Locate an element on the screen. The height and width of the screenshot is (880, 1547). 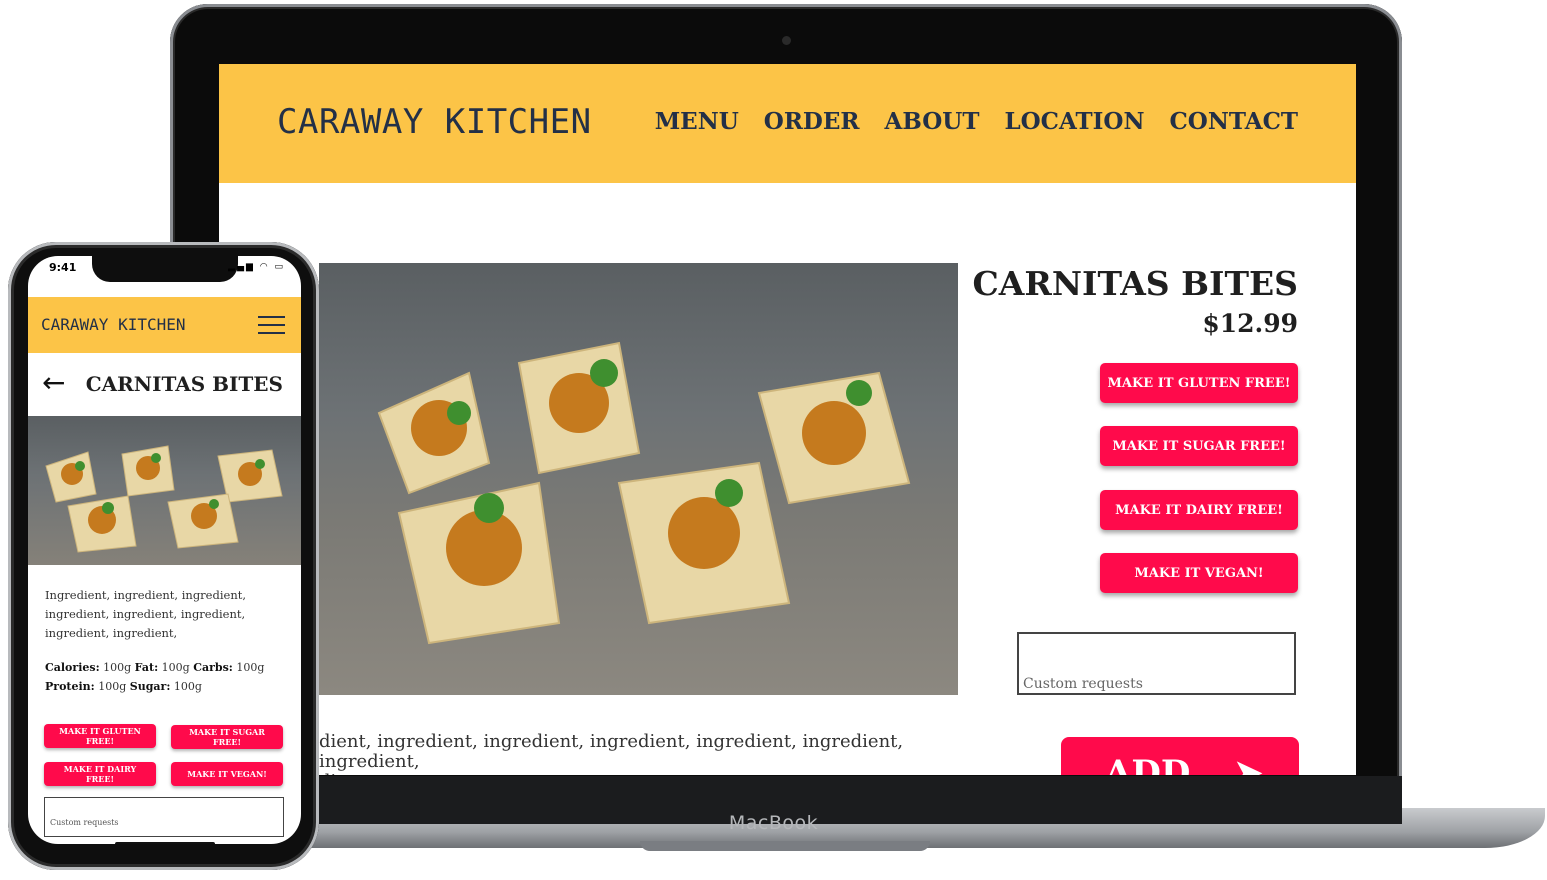
mobile-vegan-button: MAKE IT VEGAN! is located at coordinates (227, 774).